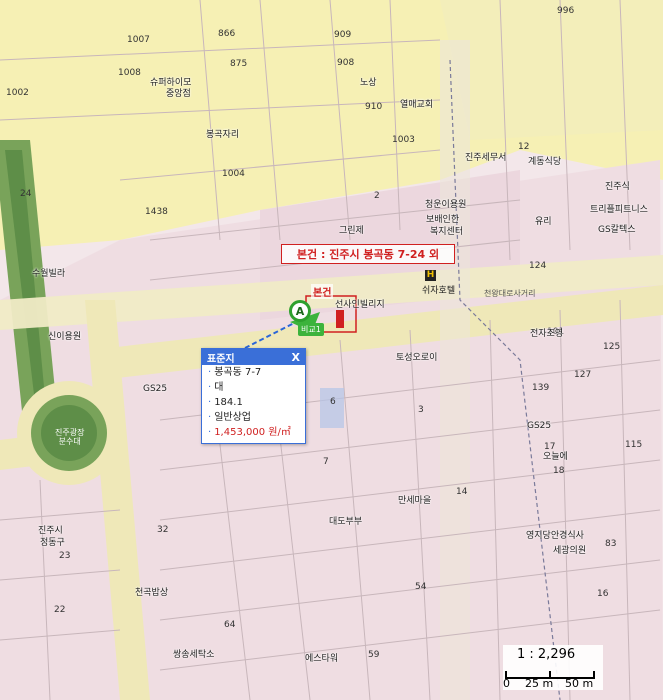  What do you see at coordinates (619, 210) in the screenshot?
I see `poi-label: 트리플피트니스` at bounding box center [619, 210].